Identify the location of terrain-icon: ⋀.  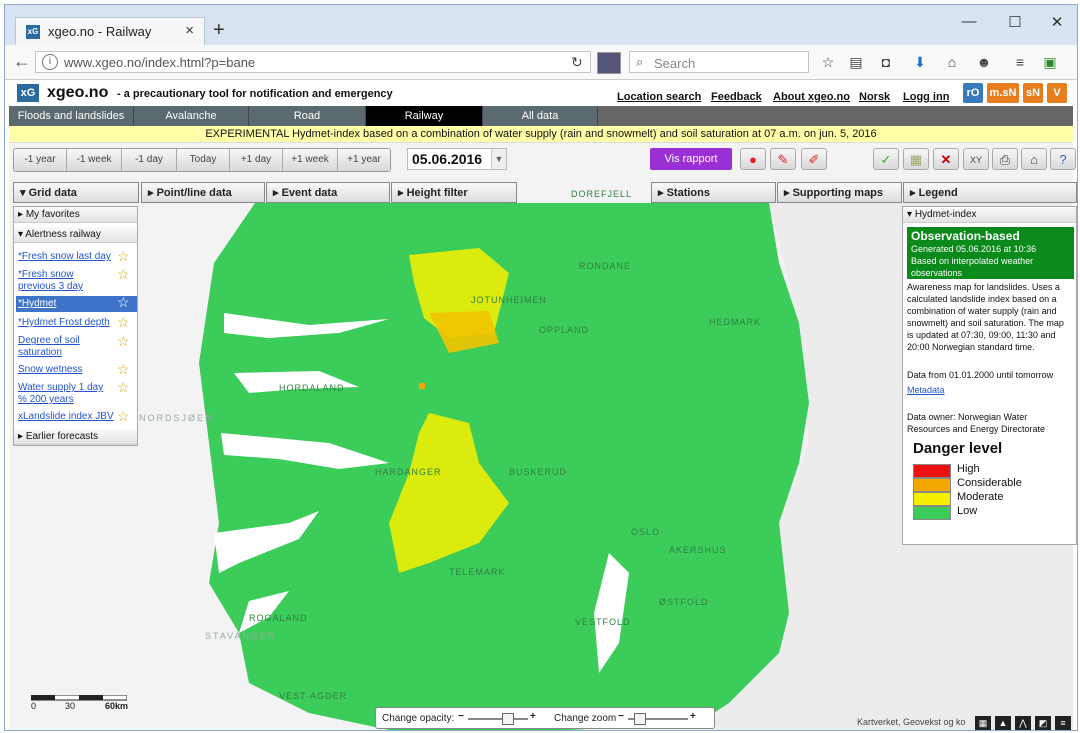
(1023, 723).